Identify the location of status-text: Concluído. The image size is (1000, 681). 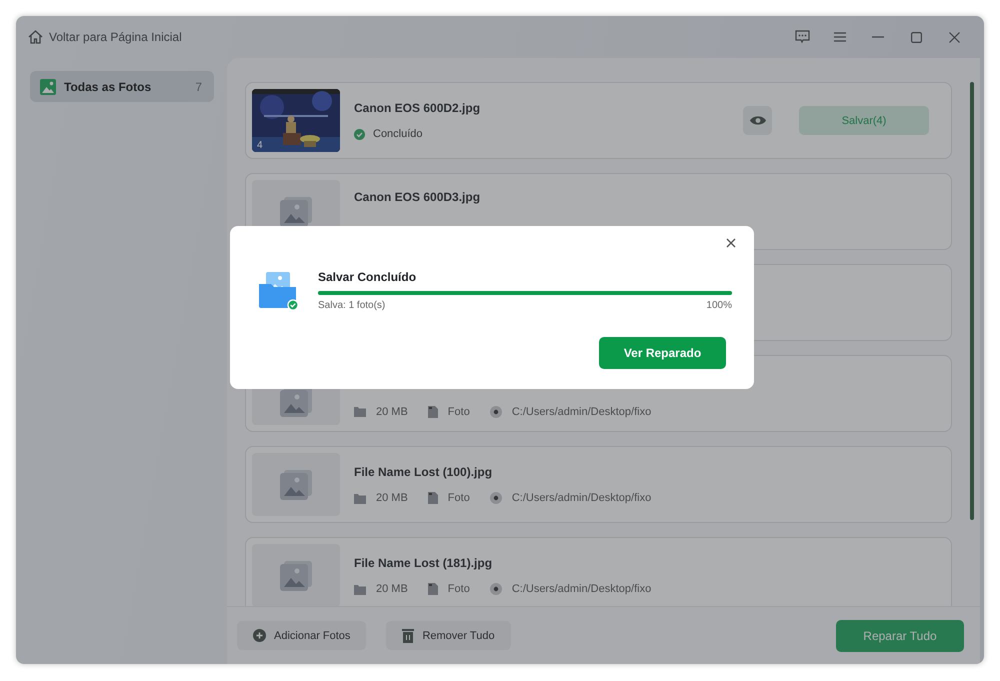
(398, 134).